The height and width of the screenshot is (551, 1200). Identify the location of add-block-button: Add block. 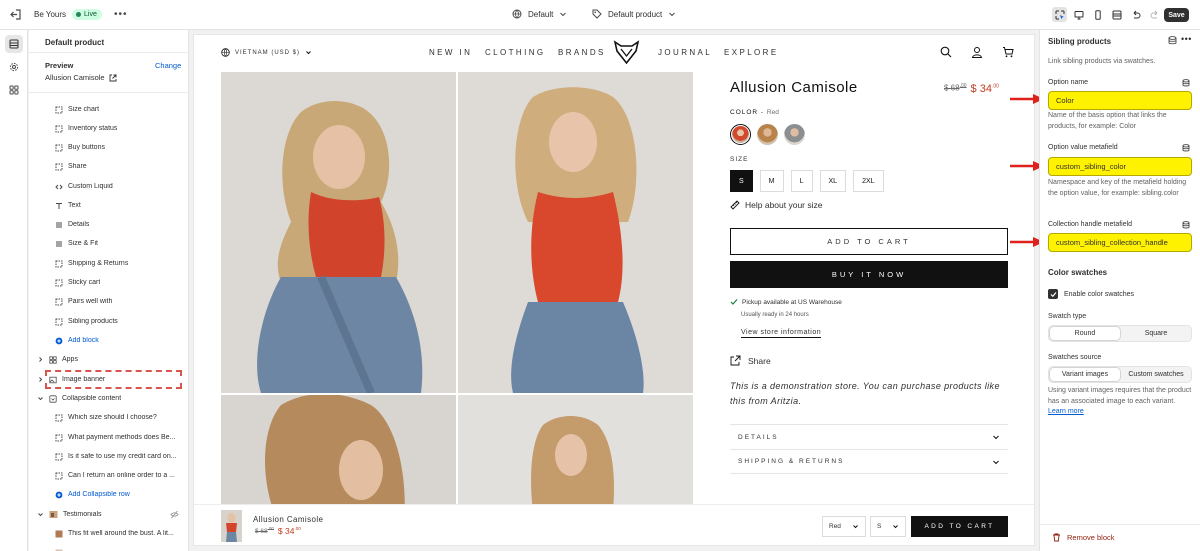
(120, 340).